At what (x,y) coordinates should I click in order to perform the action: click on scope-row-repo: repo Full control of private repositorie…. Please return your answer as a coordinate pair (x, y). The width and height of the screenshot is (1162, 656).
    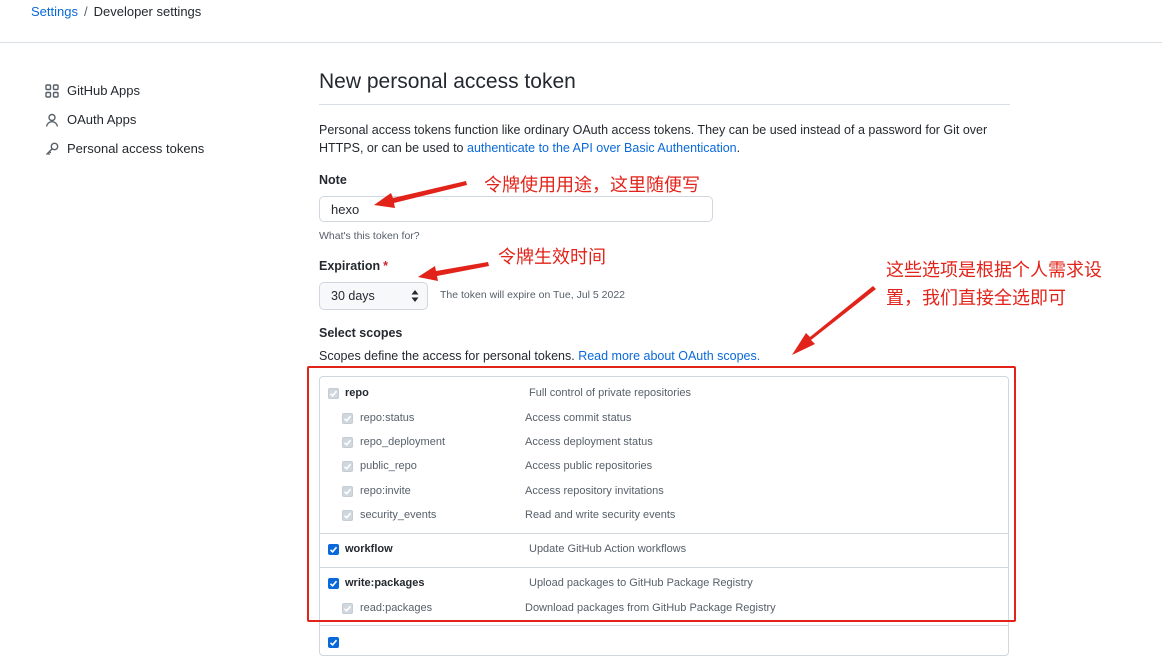
    Looking at the image, I should click on (664, 393).